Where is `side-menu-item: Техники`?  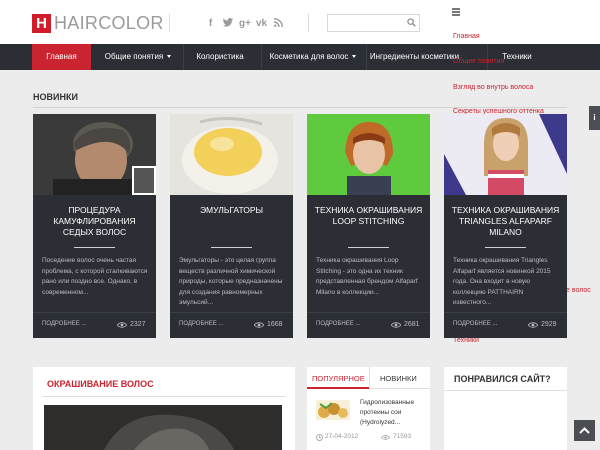
side-menu-item: Техники is located at coordinates (466, 340).